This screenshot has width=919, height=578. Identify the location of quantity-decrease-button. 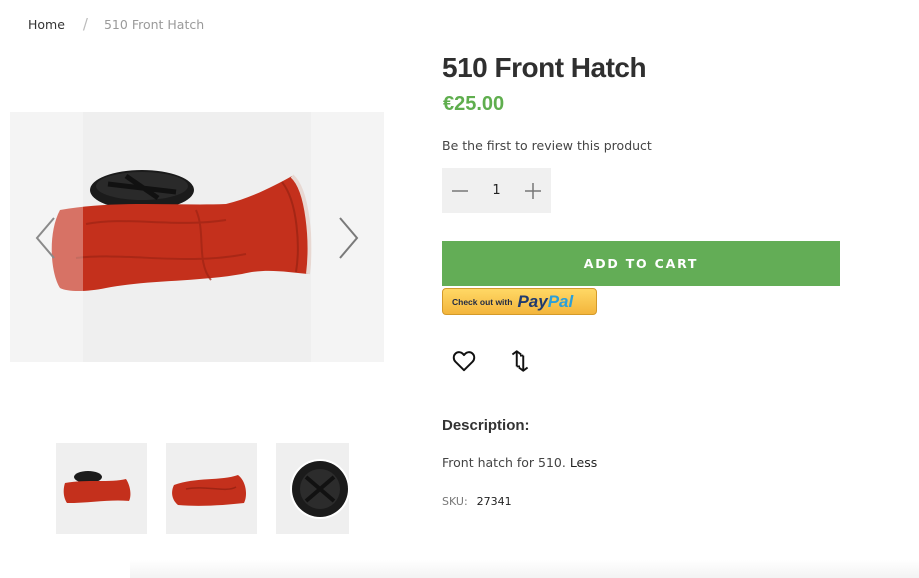
(460, 190).